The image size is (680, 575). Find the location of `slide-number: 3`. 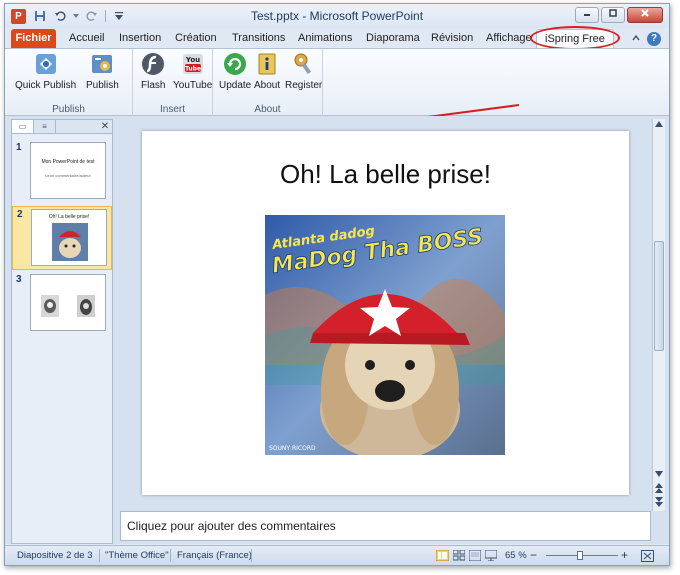

slide-number: 3 is located at coordinates (19, 279).